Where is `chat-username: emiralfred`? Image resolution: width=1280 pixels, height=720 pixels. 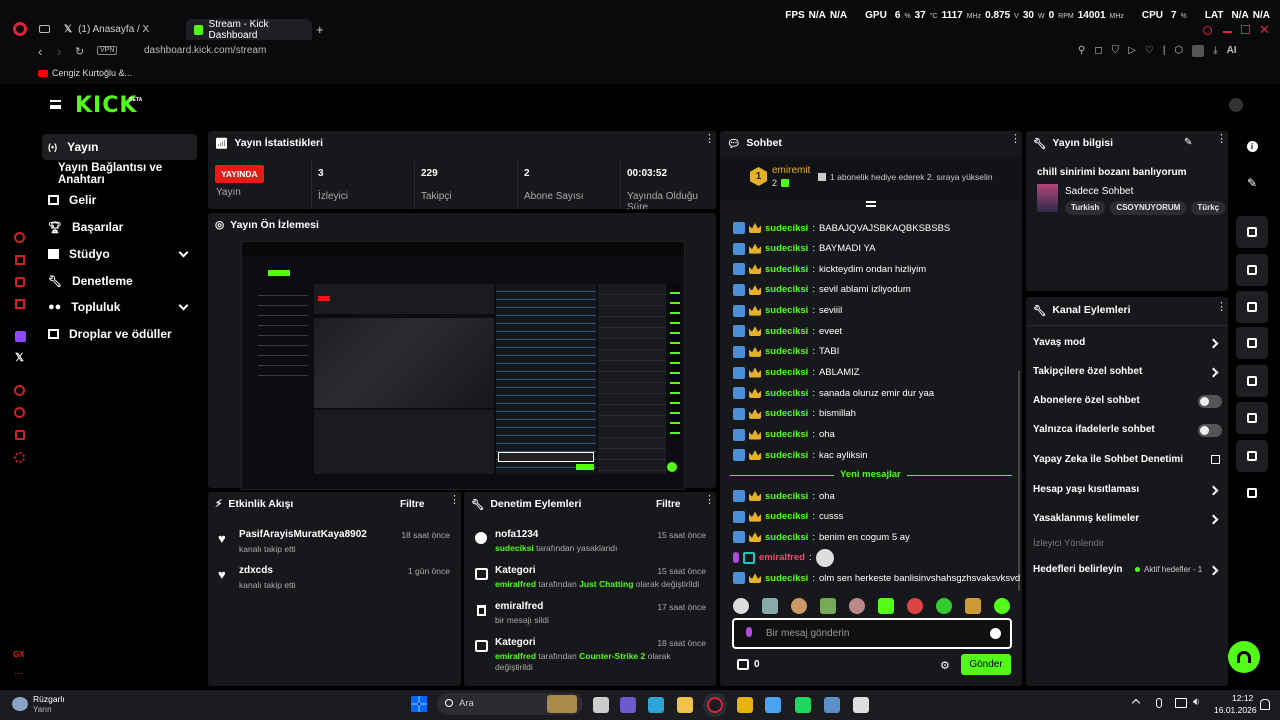 chat-username: emiralfred is located at coordinates (782, 557).